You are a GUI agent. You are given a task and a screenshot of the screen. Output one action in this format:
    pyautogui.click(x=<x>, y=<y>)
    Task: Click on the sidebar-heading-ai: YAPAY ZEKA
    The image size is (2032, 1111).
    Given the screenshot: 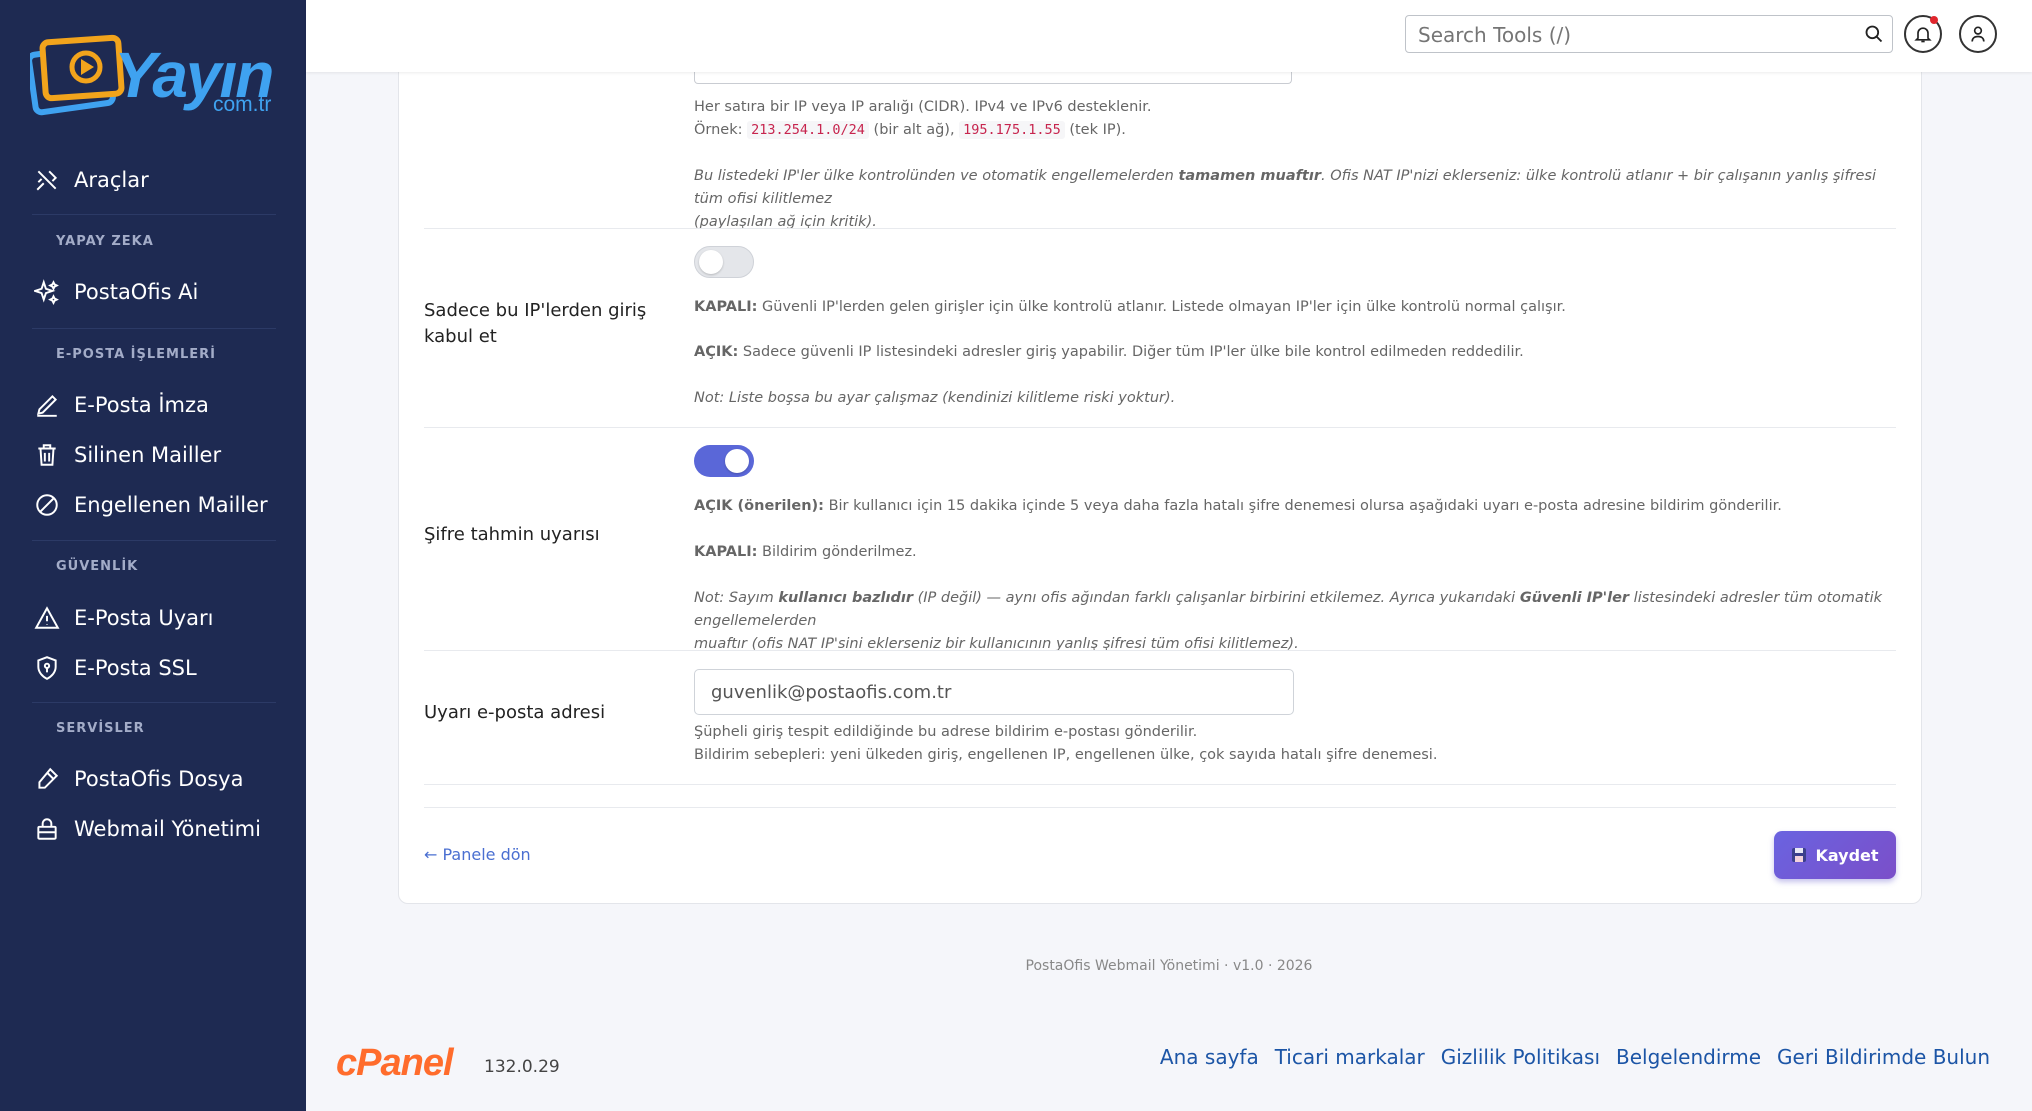 What is the action you would take?
    pyautogui.click(x=105, y=241)
    